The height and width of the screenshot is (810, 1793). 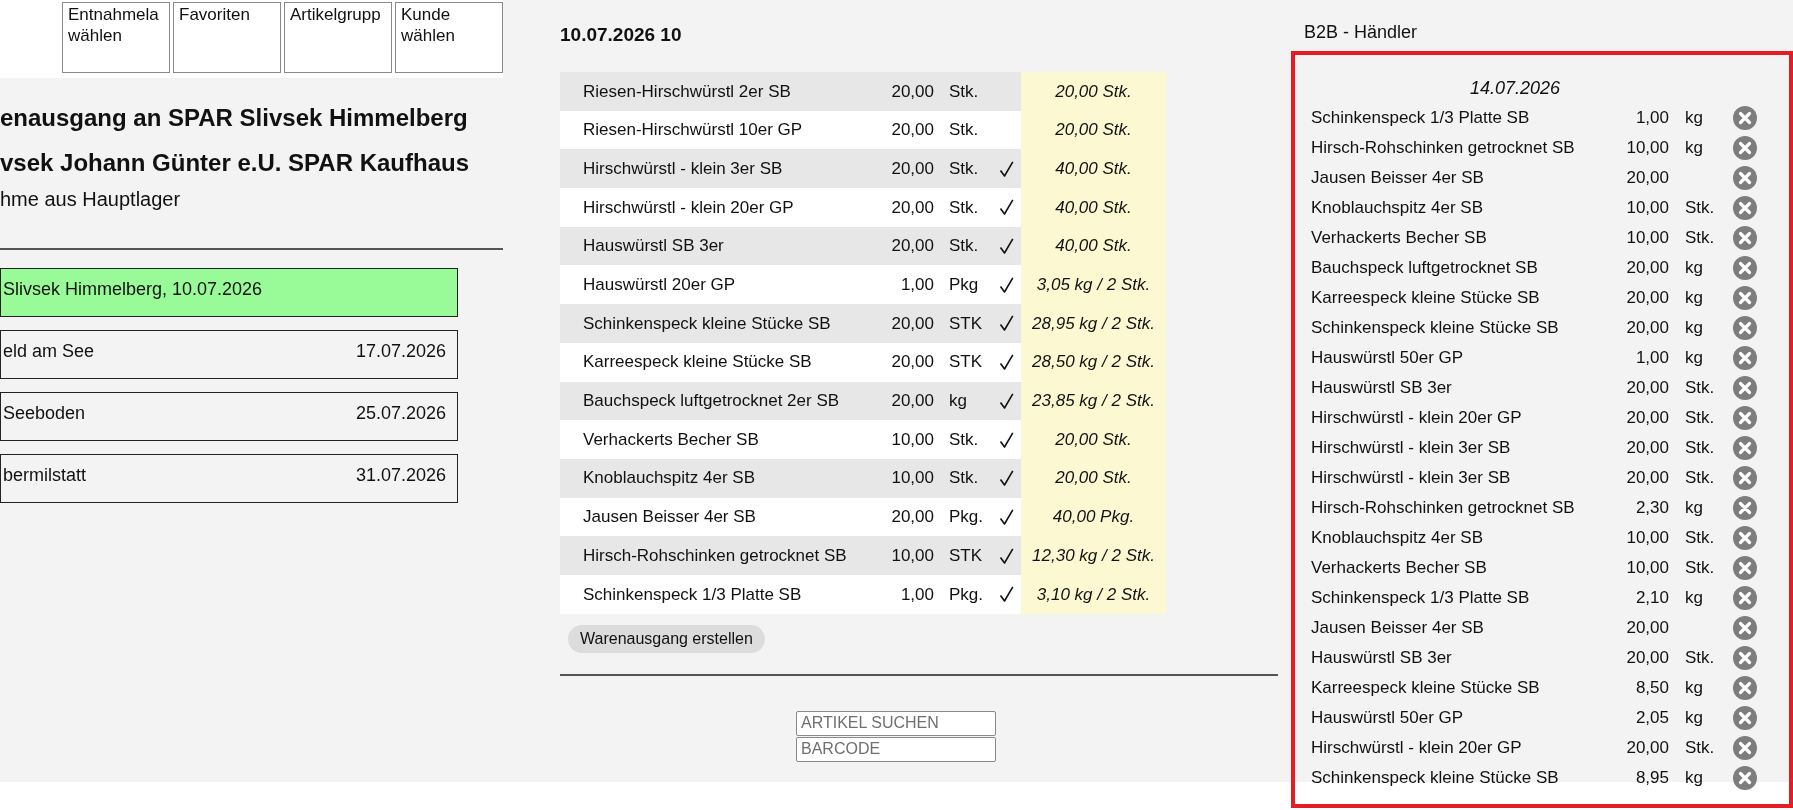 I want to click on article-text: Hirsch-Rohschinken getrocknet SB, so click(x=1443, y=508).